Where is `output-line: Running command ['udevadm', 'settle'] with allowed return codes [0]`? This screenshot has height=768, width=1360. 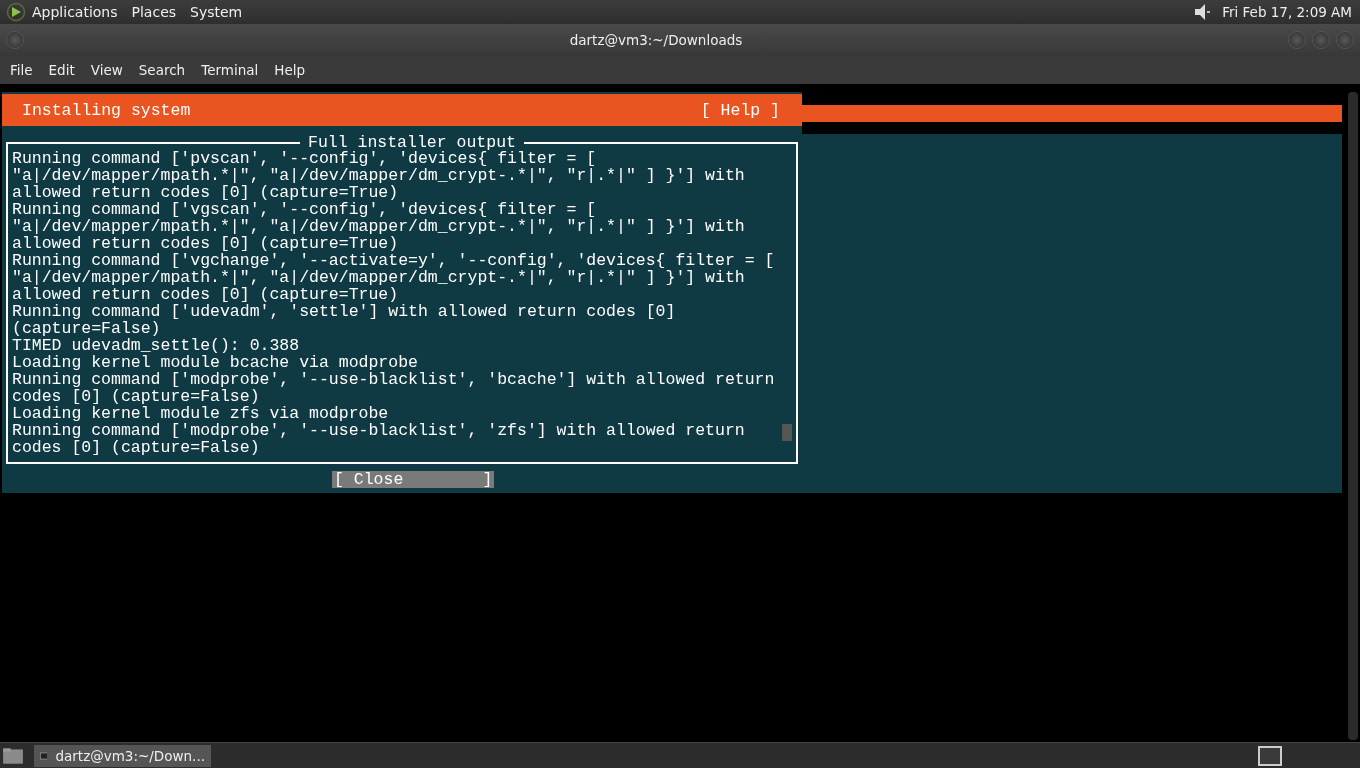
output-line: Running command ['udevadm', 'settle'] with allowed return codes [0] is located at coordinates (344, 311).